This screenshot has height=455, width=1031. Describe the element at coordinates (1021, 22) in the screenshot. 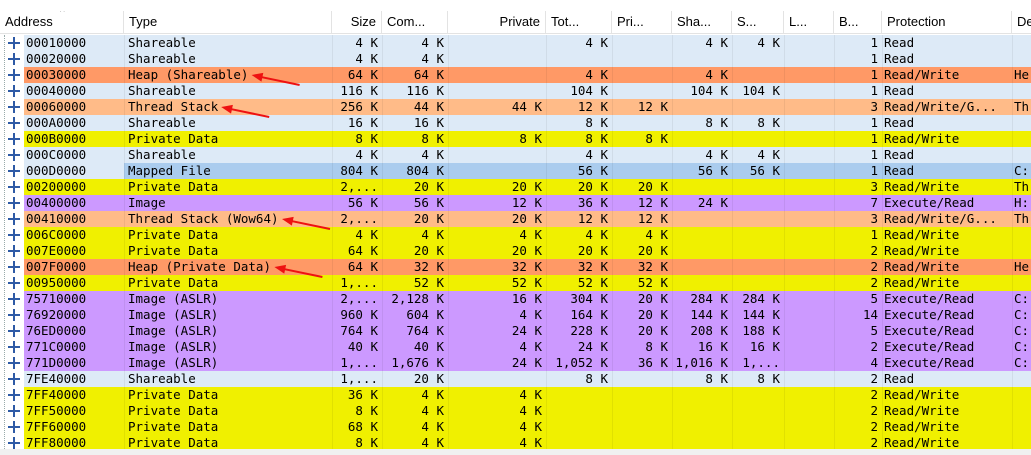

I see `column-header-details: De` at that location.